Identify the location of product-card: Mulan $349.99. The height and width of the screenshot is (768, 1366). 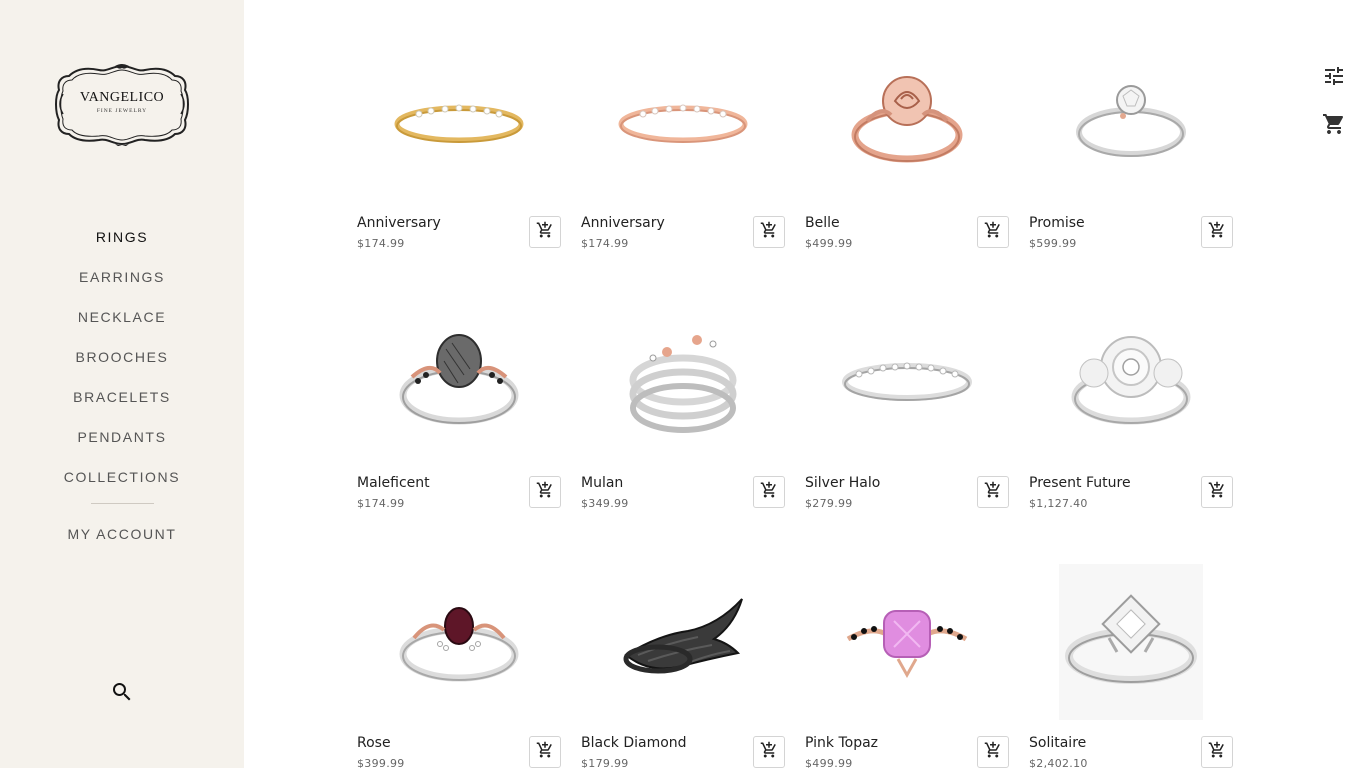
(683, 420).